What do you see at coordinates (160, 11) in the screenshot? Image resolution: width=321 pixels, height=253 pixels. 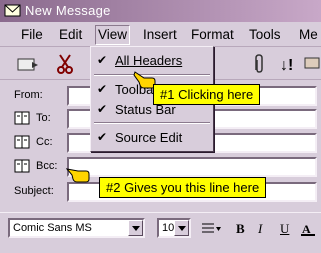 I see `title-bar: New Message` at bounding box center [160, 11].